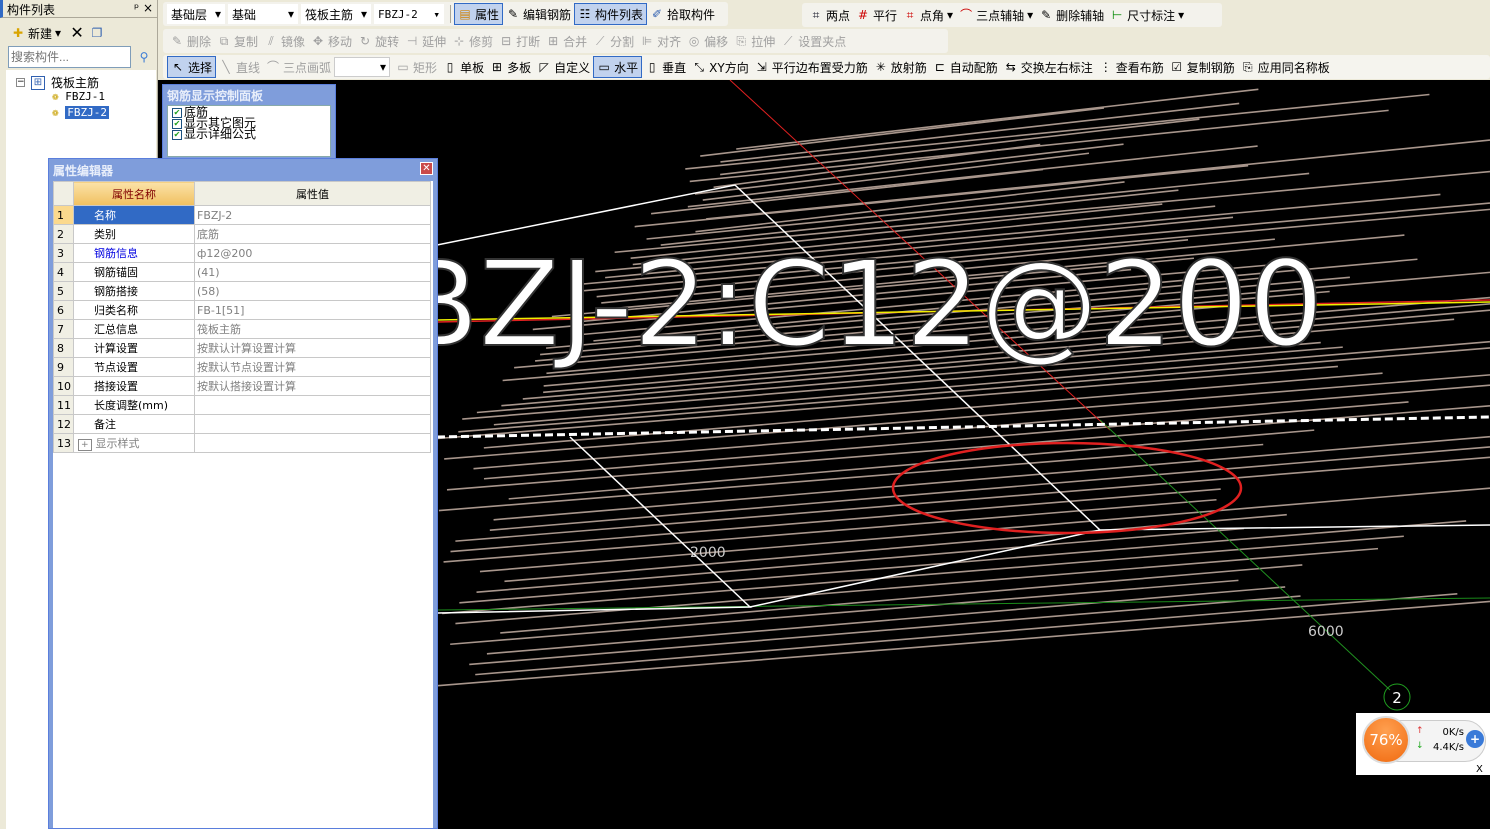 The width and height of the screenshot is (1490, 829). I want to click on toolbar-button-10: ⊫ 对齐, so click(660, 41).